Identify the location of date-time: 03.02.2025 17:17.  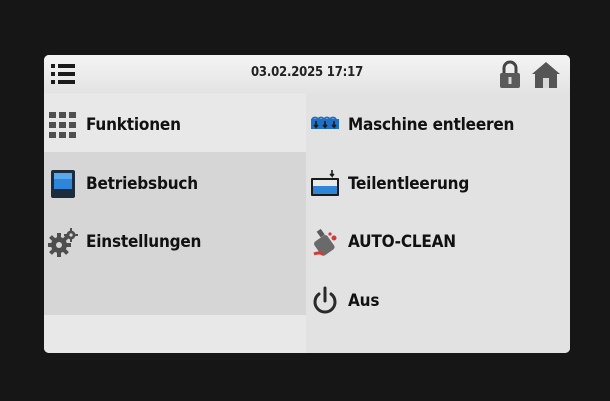
(307, 72).